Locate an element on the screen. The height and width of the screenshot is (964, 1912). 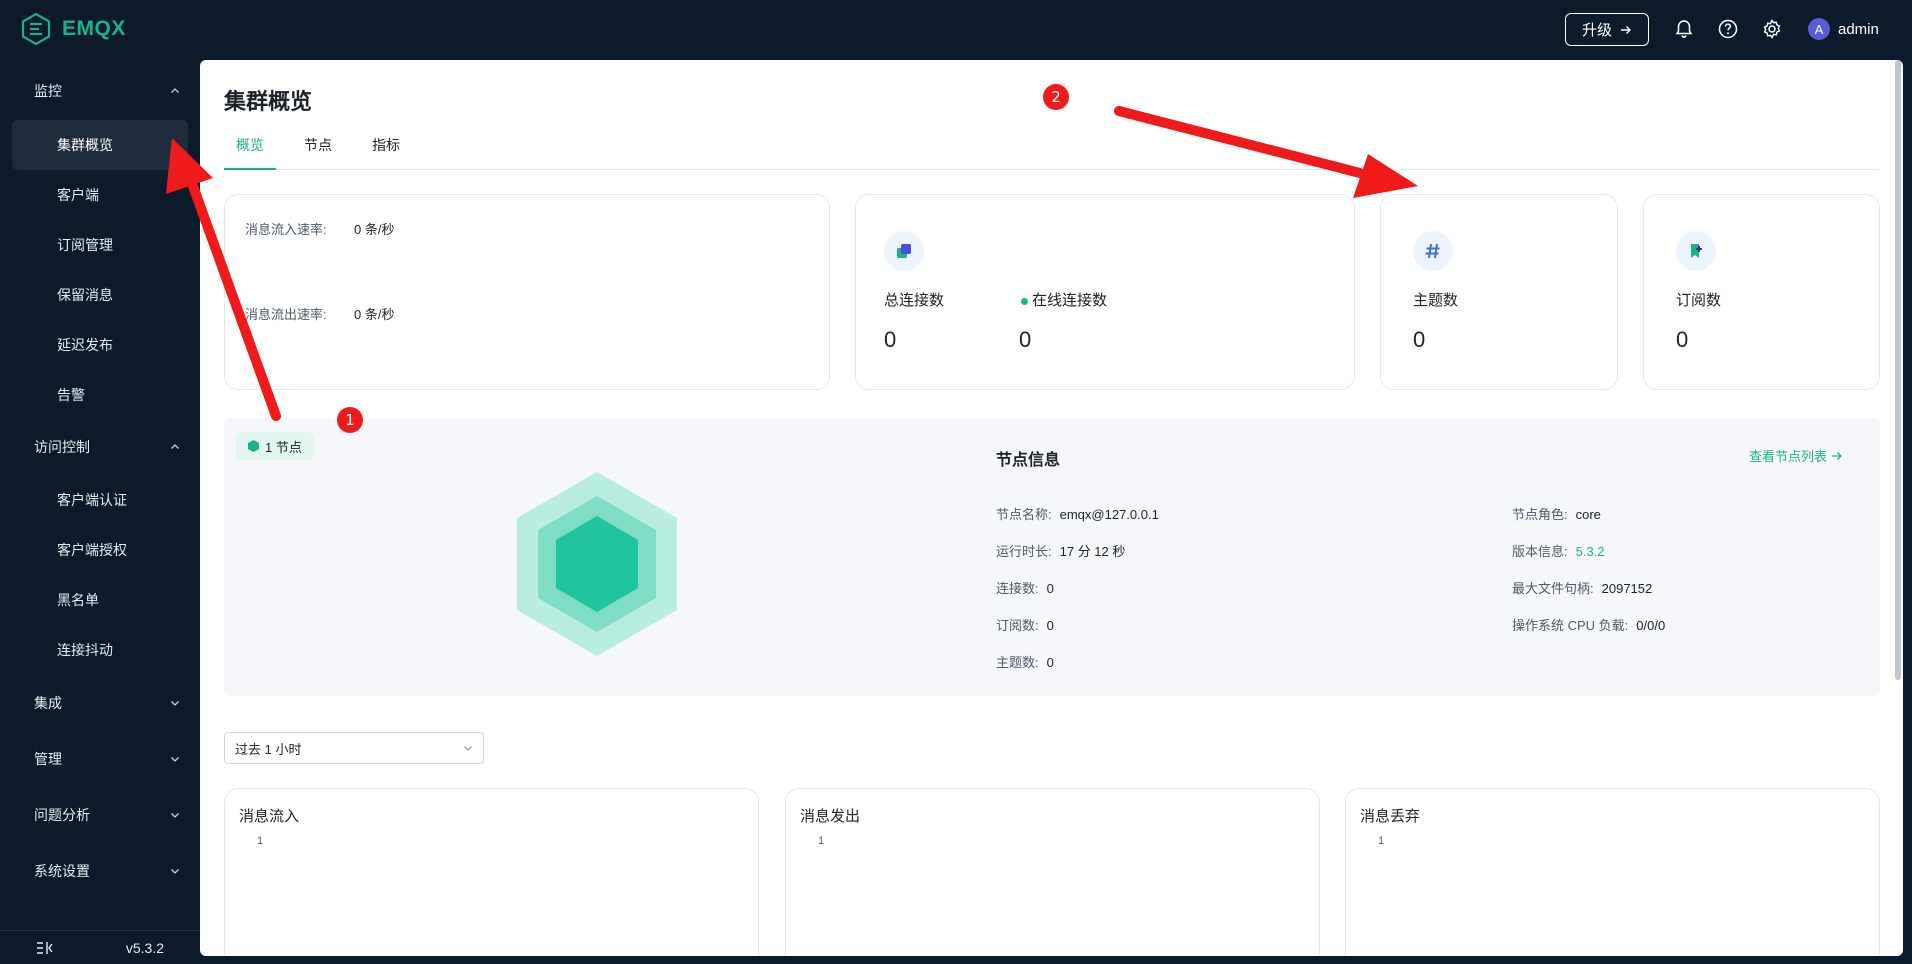
sidebar-item-authz: 客户端授权 is located at coordinates (100, 550).